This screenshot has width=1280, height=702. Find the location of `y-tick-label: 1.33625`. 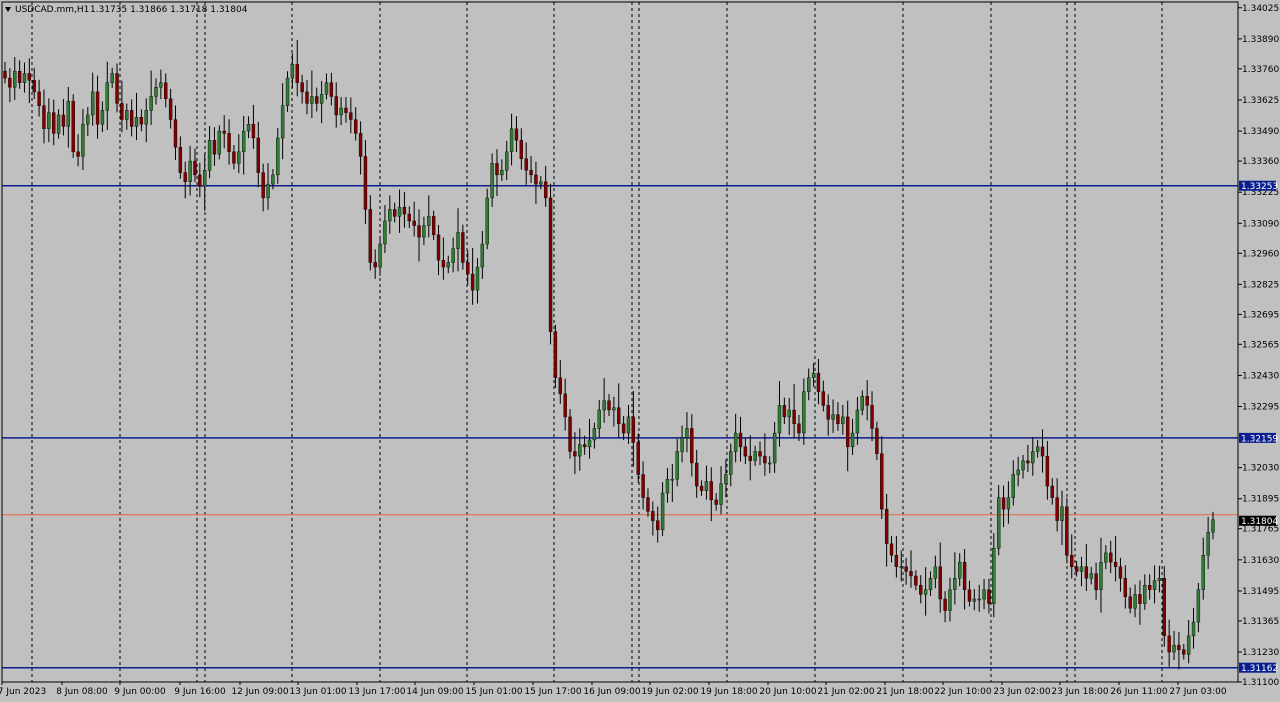

y-tick-label: 1.33625 is located at coordinates (1260, 101).